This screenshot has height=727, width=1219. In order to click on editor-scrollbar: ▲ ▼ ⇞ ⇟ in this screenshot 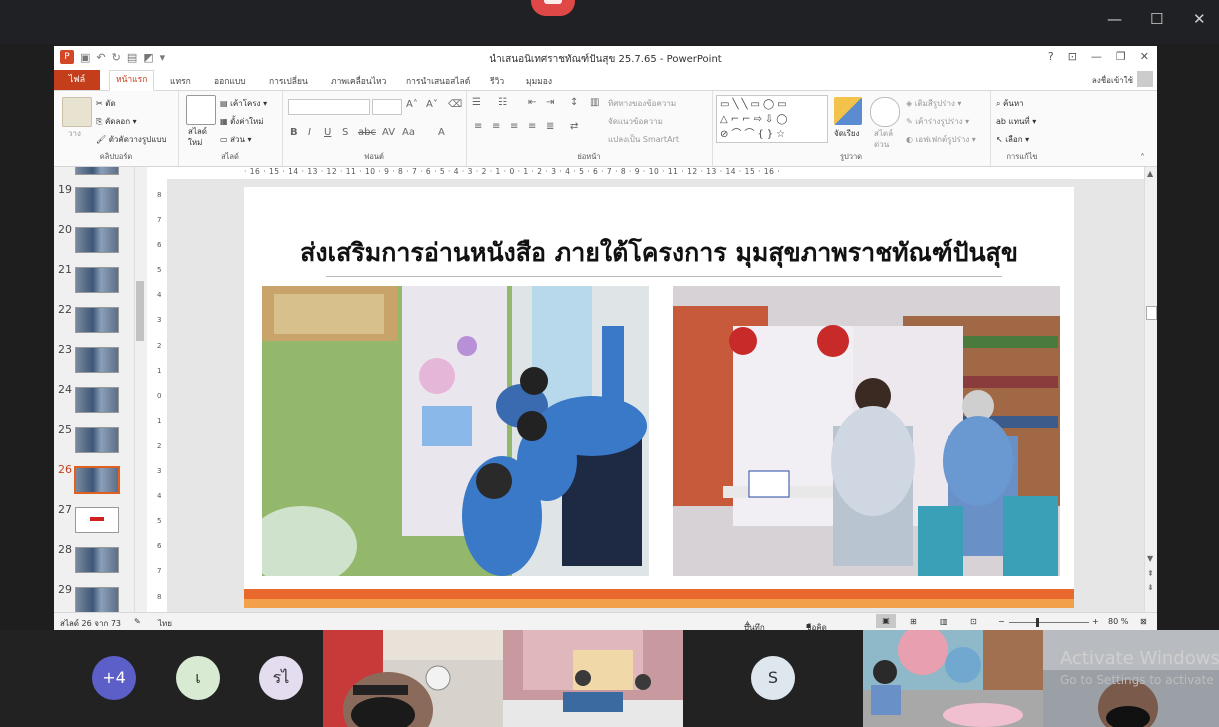, I will do `click(1150, 389)`.